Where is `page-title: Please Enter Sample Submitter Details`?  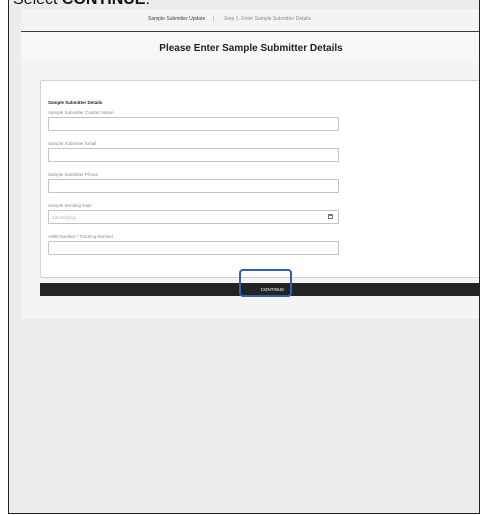
page-title: Please Enter Sample Submitter Details is located at coordinates (251, 48).